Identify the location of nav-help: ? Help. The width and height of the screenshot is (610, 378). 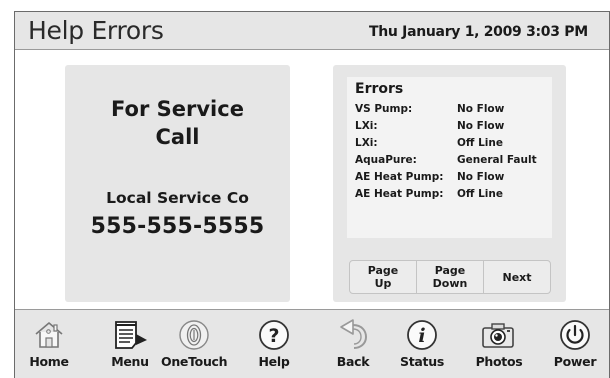
(274, 344).